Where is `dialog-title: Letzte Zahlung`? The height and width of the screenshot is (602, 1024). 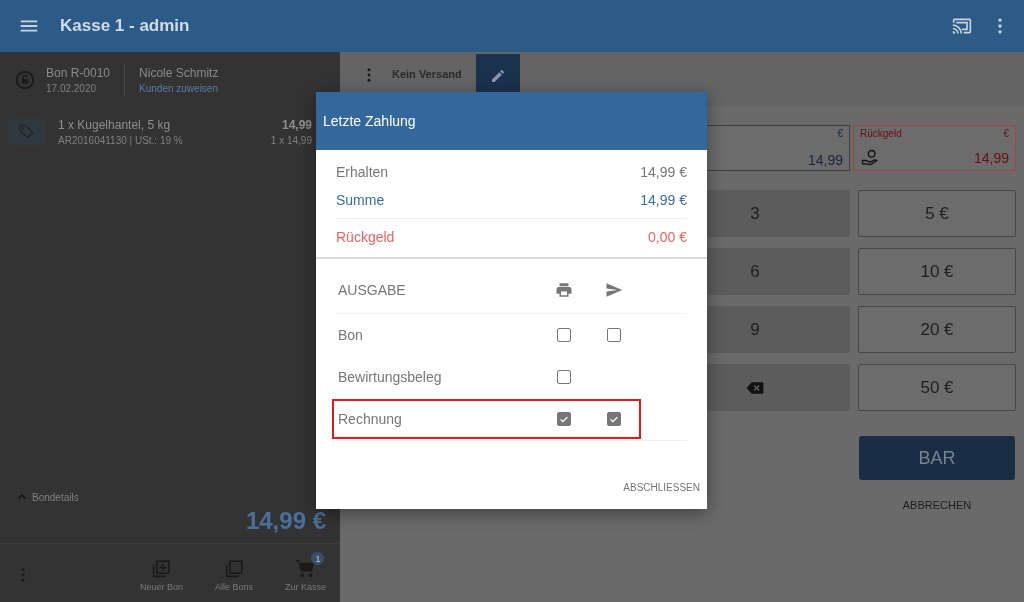 dialog-title: Letzte Zahlung is located at coordinates (369, 121).